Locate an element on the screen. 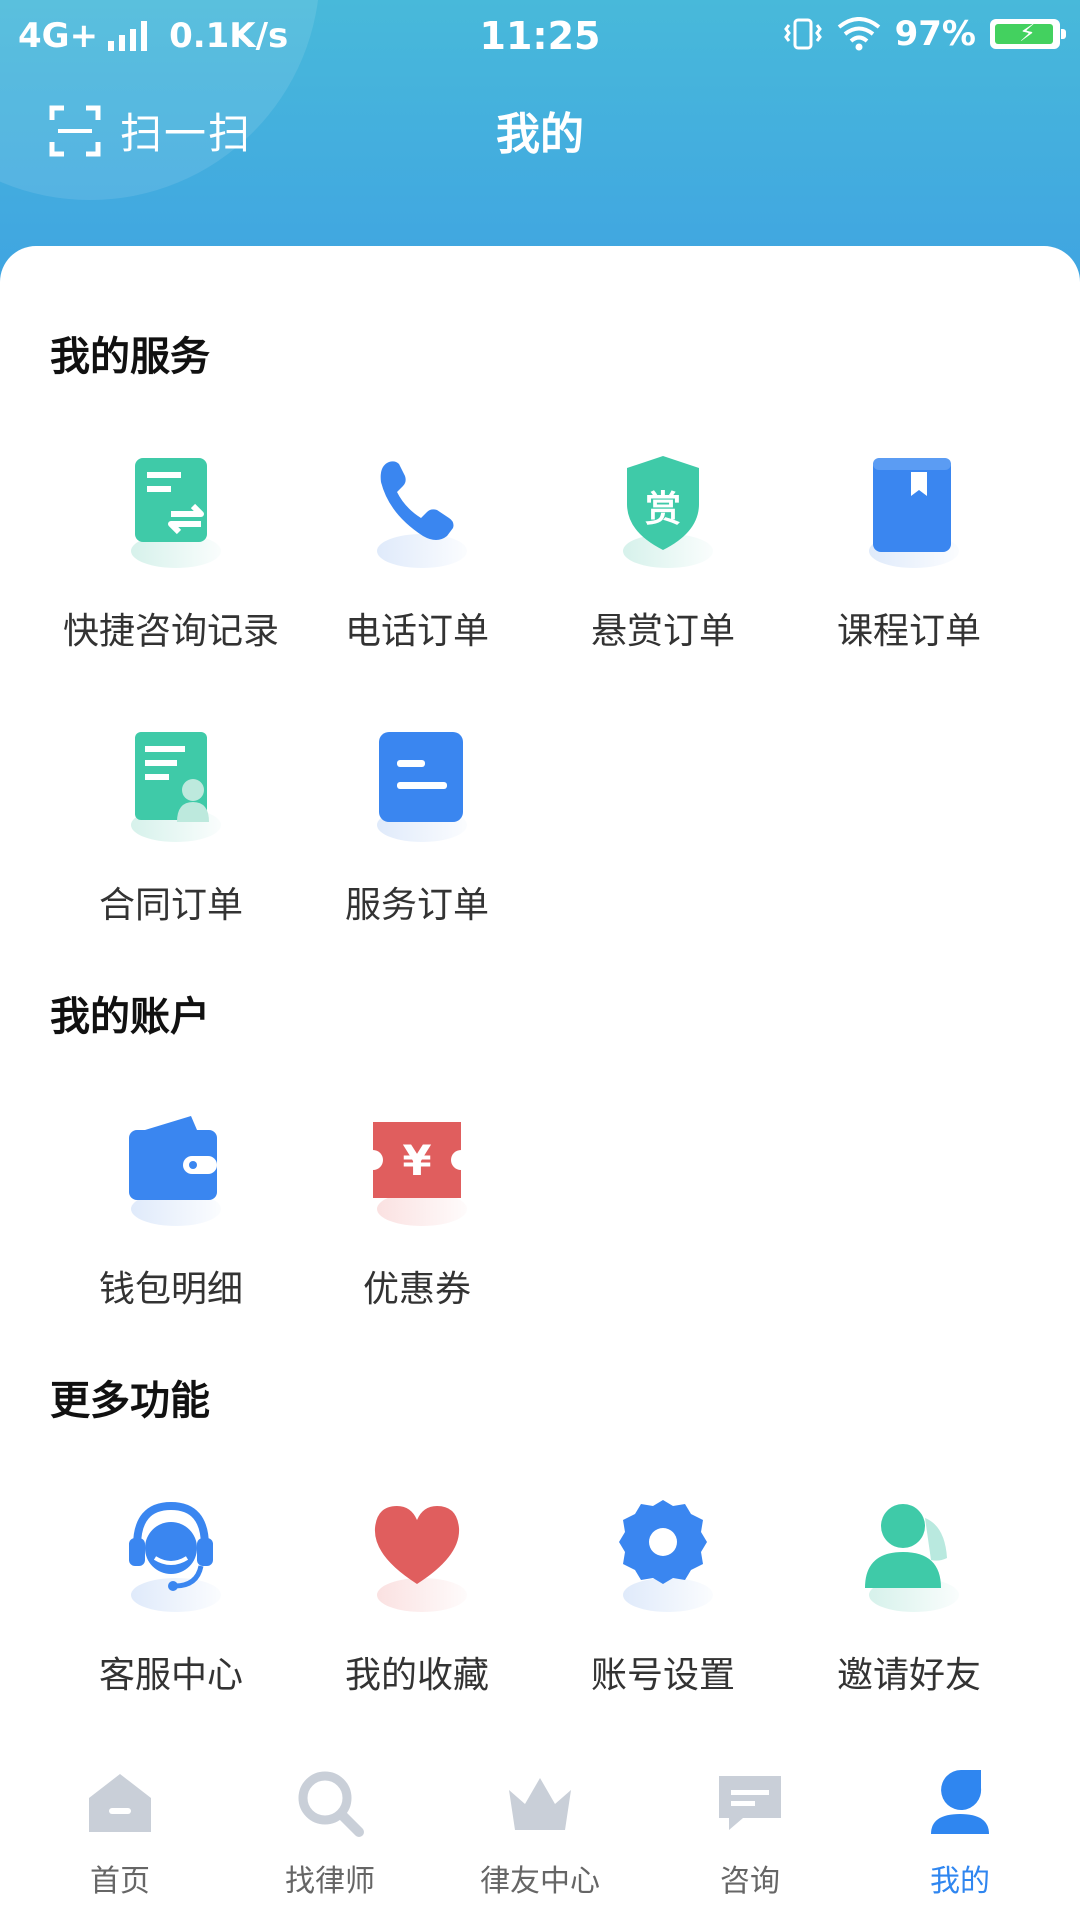  quick-consult-record-icon is located at coordinates (171, 512).